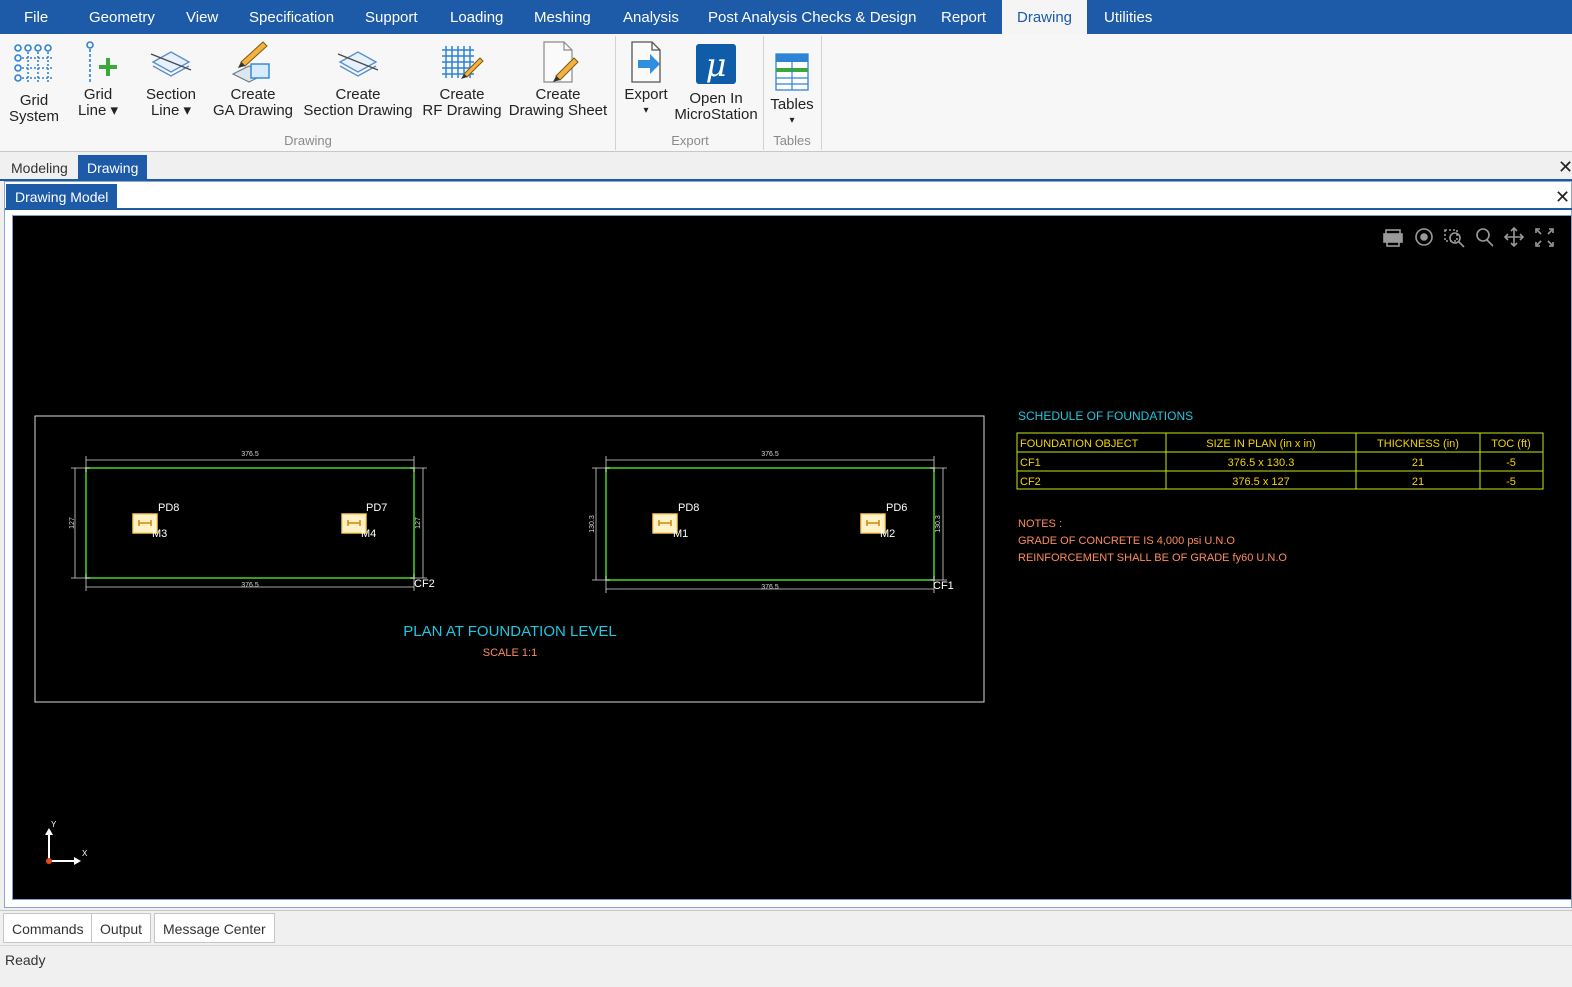 The image size is (1572, 987). I want to click on menu-post-analysis: Post Analysis Checks & Design, so click(812, 17).